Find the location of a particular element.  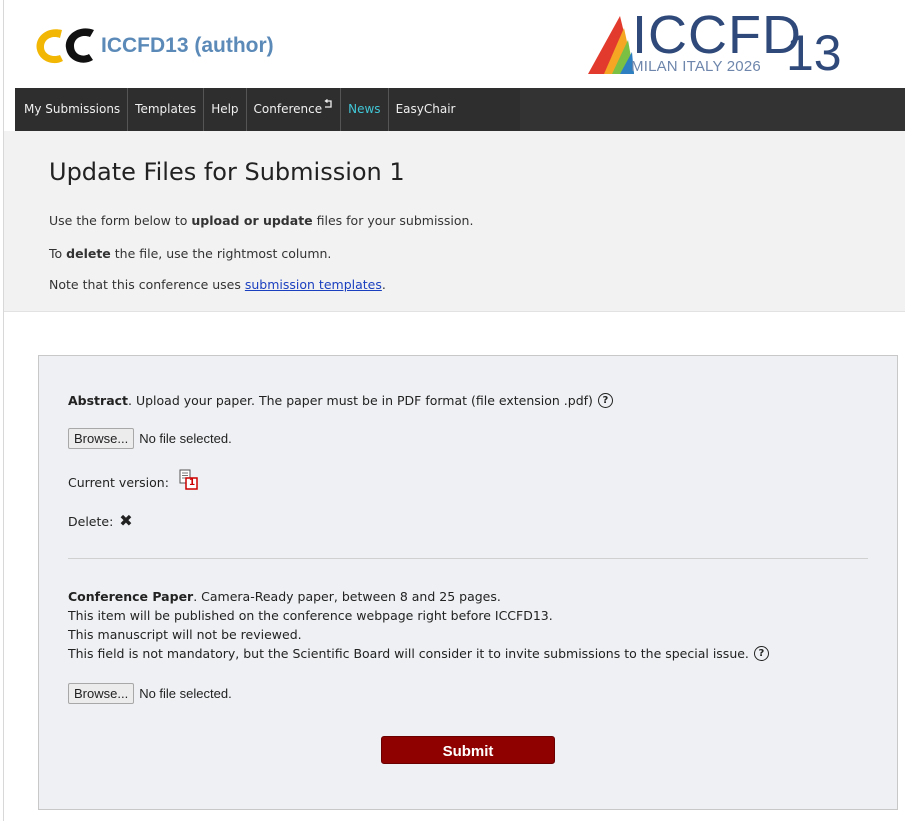

version-badge: 1 is located at coordinates (192, 483).